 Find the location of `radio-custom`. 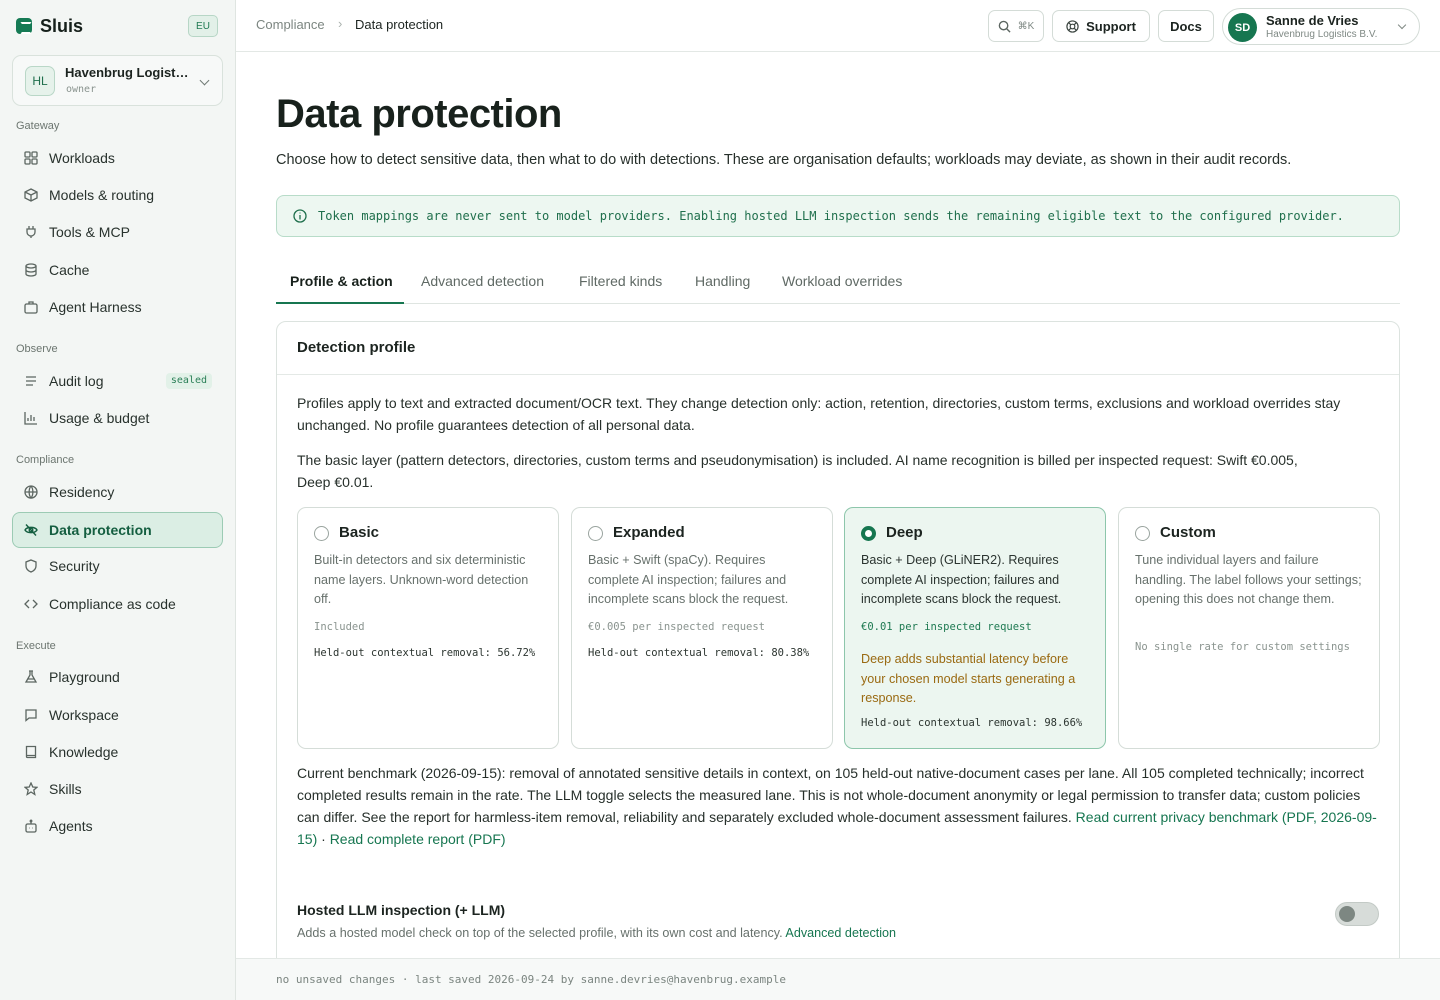

radio-custom is located at coordinates (1142, 533).